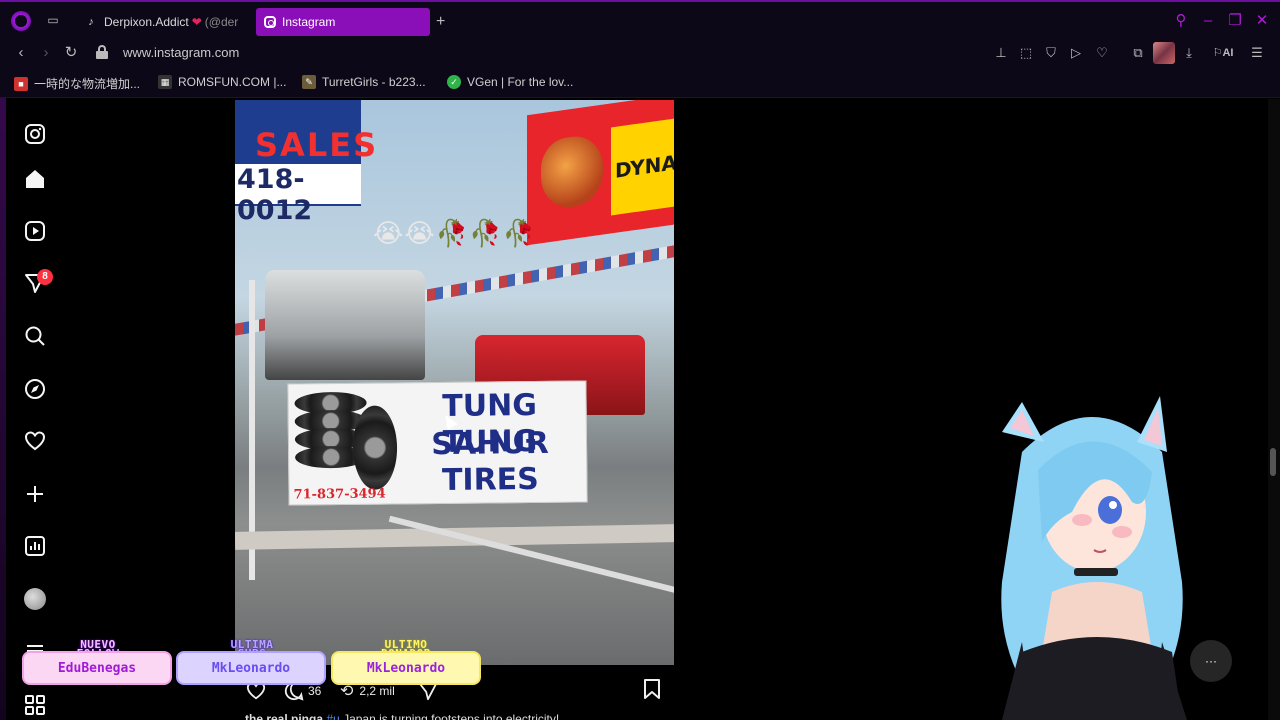  What do you see at coordinates (35, 546) in the screenshot?
I see `dashboard-icon` at bounding box center [35, 546].